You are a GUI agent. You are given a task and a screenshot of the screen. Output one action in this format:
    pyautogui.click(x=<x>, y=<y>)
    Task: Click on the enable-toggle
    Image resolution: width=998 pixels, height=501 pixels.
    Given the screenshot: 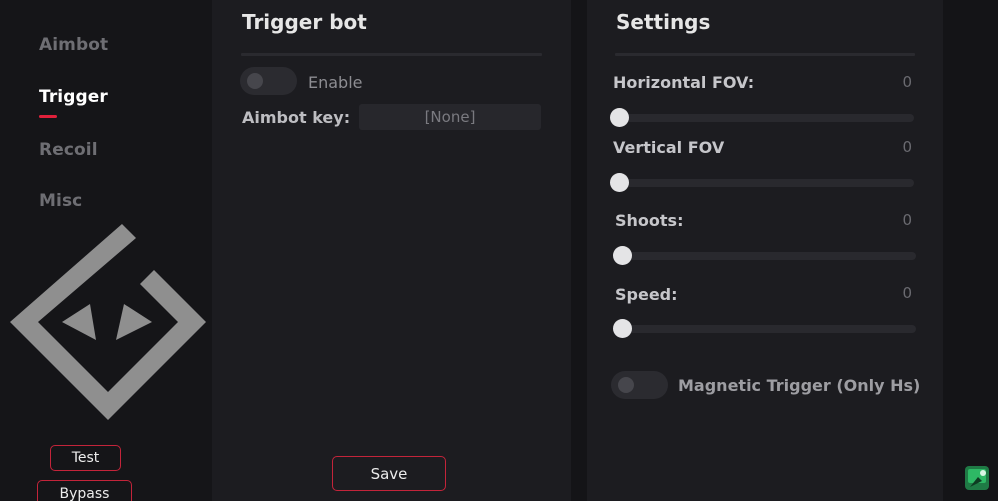 What is the action you would take?
    pyautogui.click(x=268, y=81)
    